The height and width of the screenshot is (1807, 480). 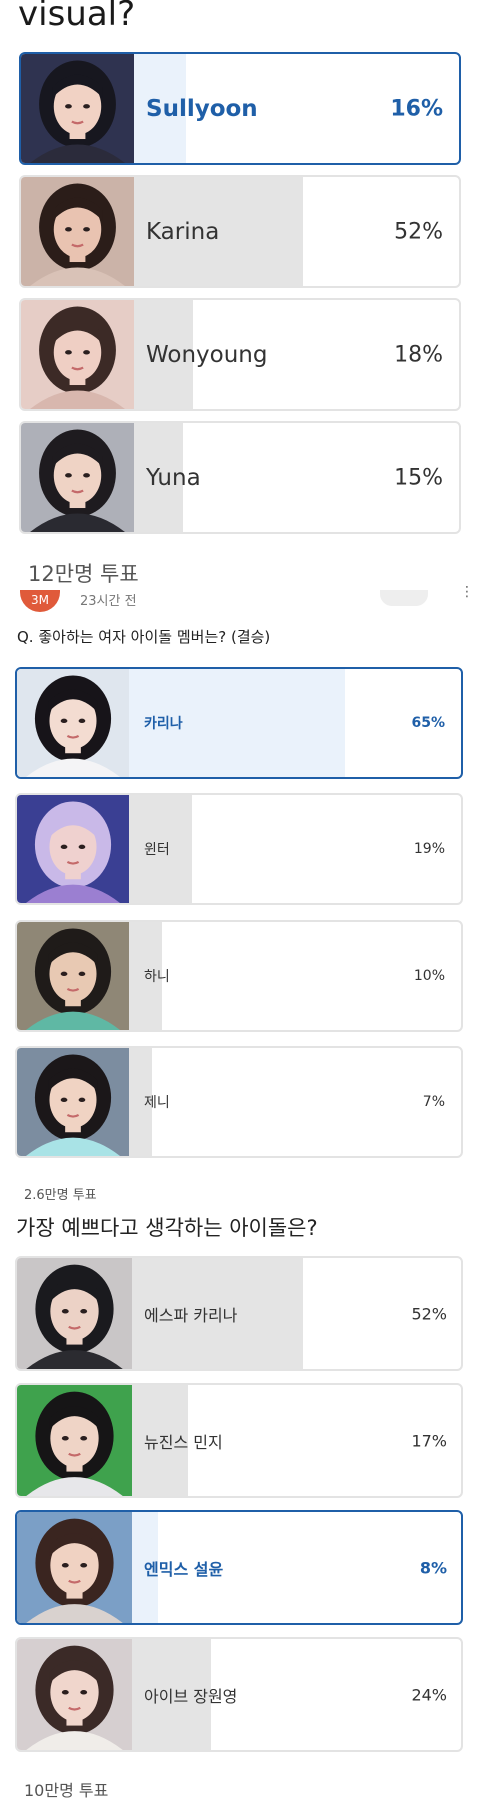 I want to click on poll-option: 에스파 카리나 52%, so click(x=239, y=1313).